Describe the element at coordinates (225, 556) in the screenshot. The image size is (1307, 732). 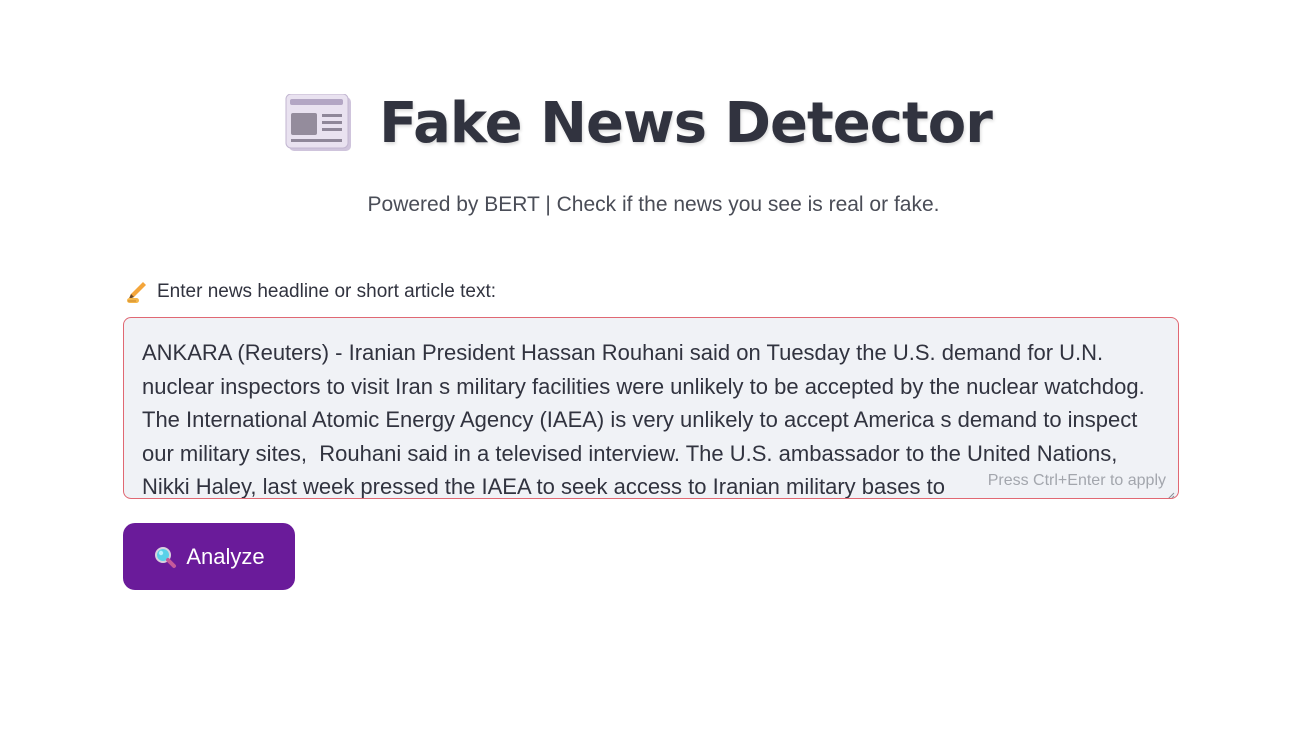
I see `analyze-button-label: Analyze` at that location.